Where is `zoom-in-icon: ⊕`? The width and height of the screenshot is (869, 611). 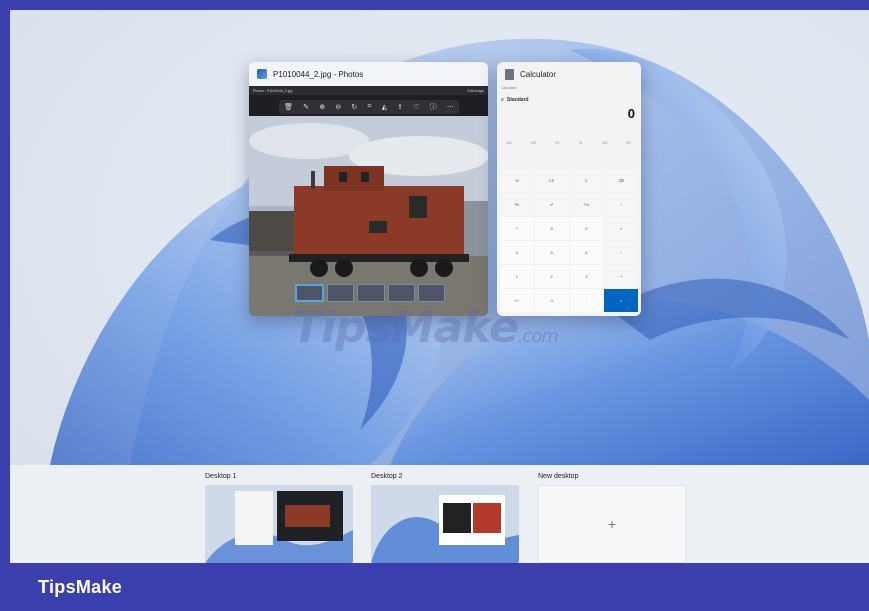 zoom-in-icon: ⊕ is located at coordinates (322, 107).